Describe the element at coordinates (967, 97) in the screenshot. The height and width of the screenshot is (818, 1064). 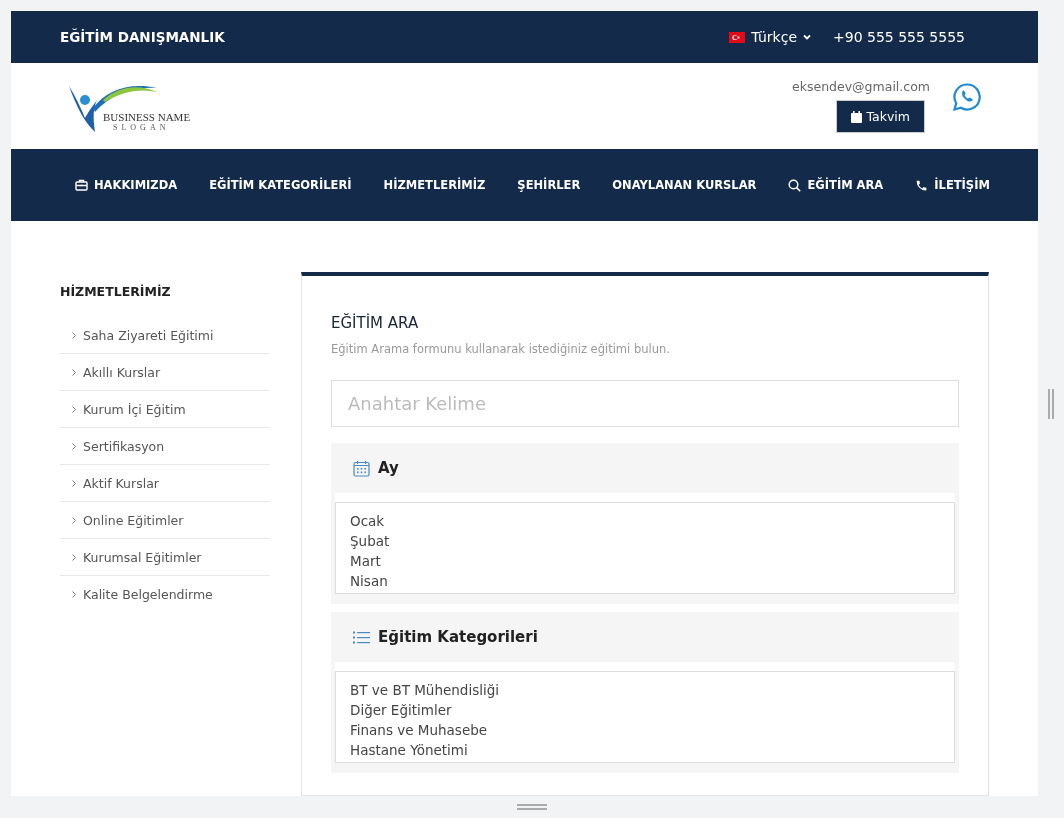
I see `whatsapp-icon` at that location.